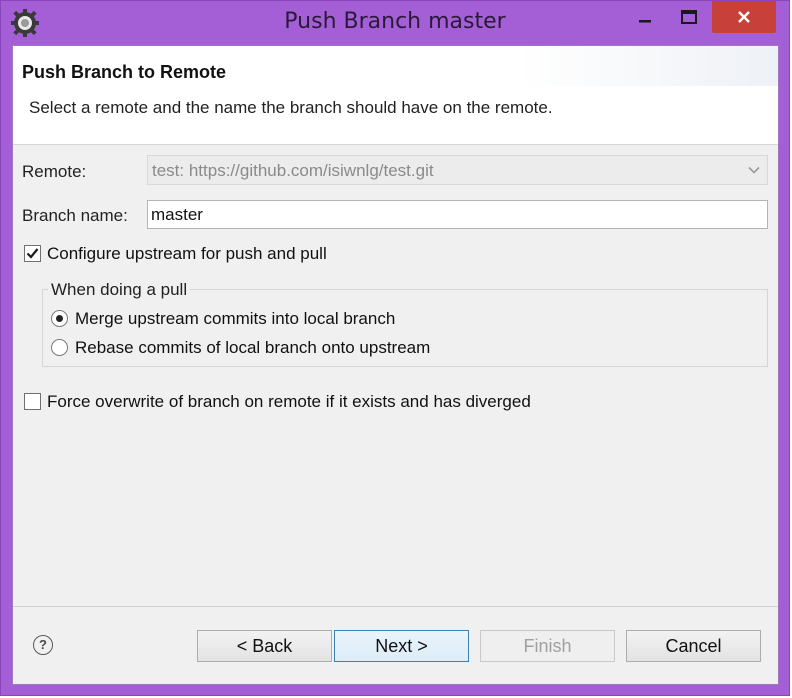  Describe the element at coordinates (187, 254) in the screenshot. I see `configure-upstream-label: Configure upstream for push and pull` at that location.